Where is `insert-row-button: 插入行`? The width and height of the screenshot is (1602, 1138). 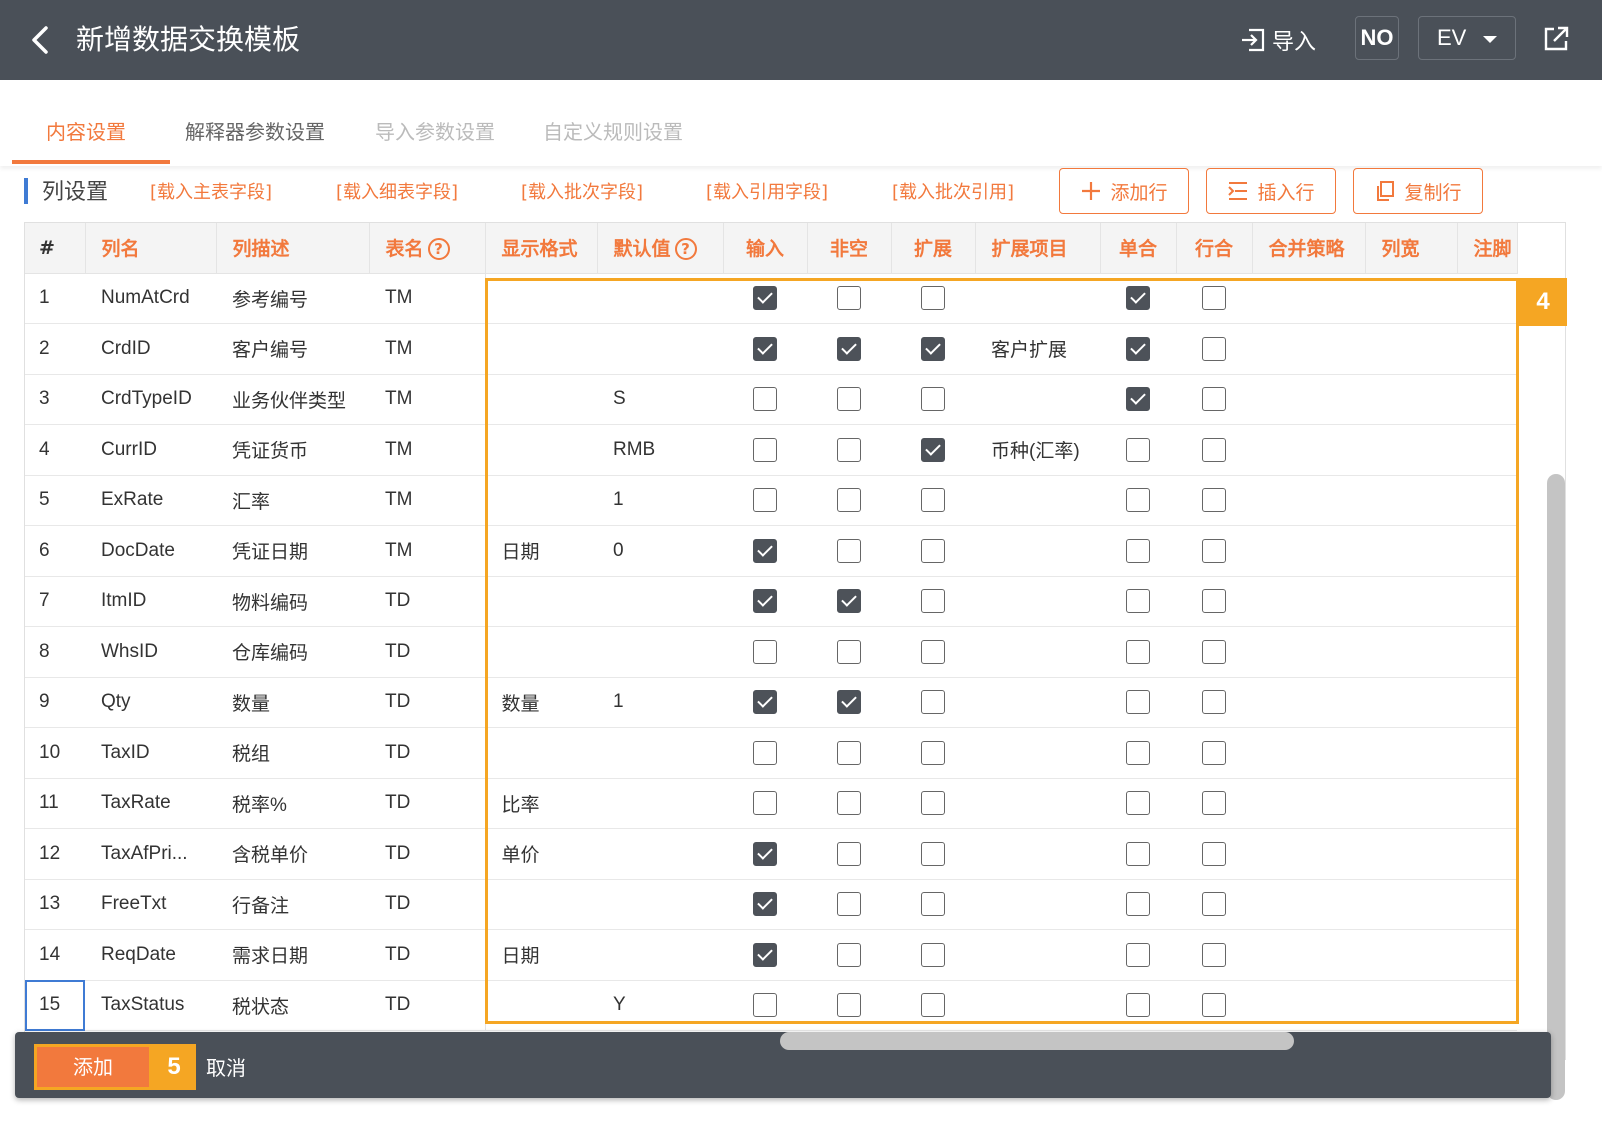
insert-row-button: 插入行 is located at coordinates (1271, 191).